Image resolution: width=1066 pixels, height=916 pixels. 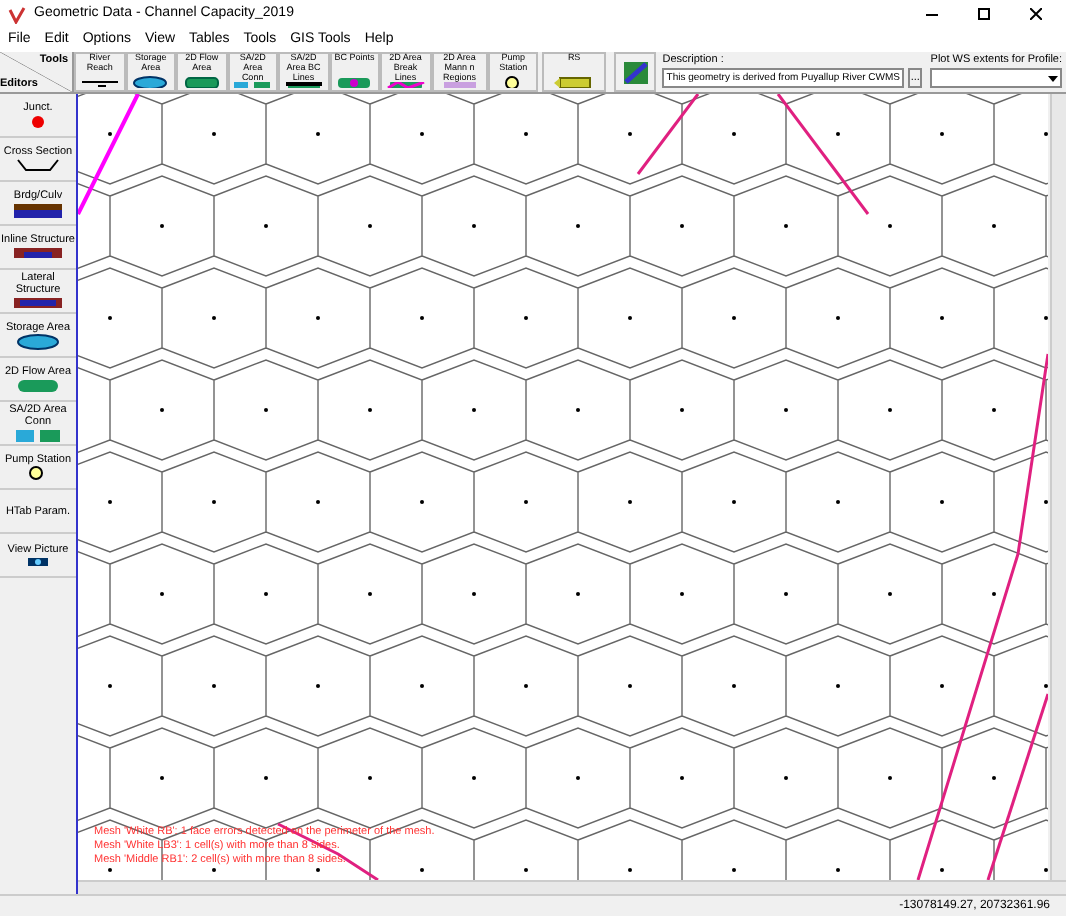 What do you see at coordinates (984, 14) in the screenshot?
I see `maximize-icon` at bounding box center [984, 14].